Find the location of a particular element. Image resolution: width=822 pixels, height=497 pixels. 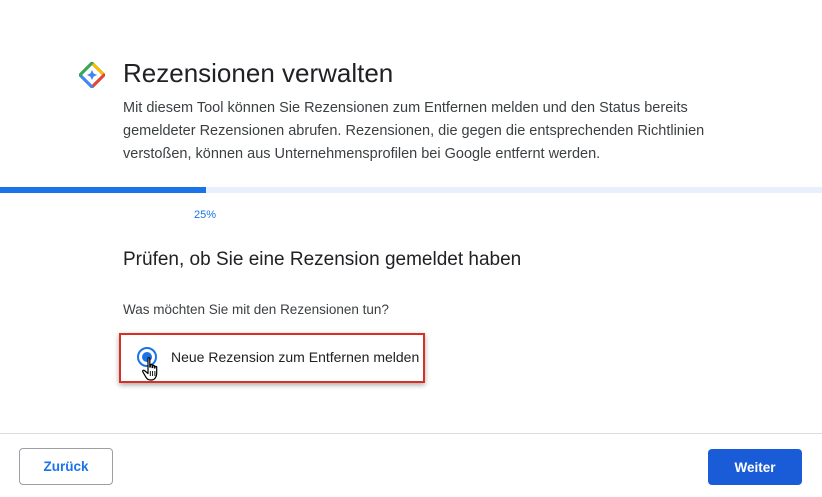

progress-bar-fill is located at coordinates (103, 190).